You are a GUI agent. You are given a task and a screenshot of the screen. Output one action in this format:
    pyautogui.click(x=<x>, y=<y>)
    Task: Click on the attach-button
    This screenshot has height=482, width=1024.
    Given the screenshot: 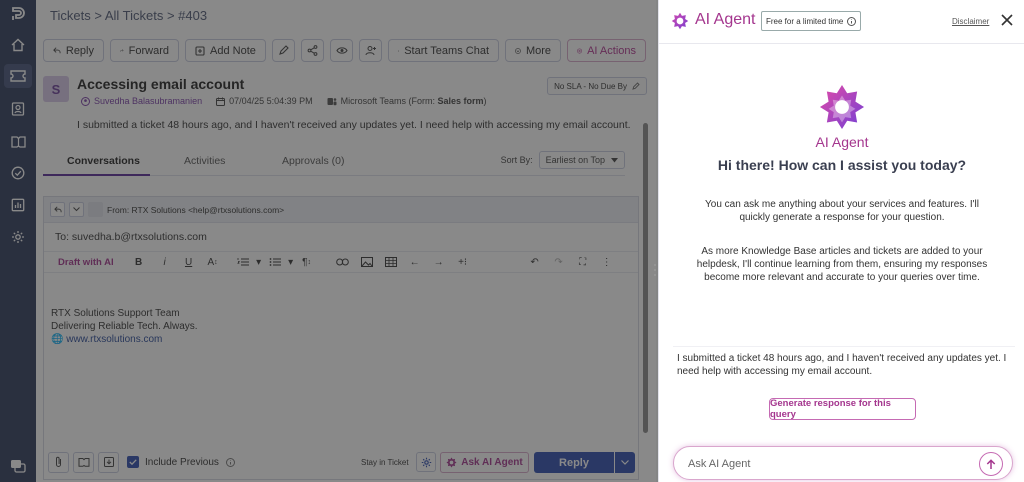 What is the action you would take?
    pyautogui.click(x=58, y=462)
    